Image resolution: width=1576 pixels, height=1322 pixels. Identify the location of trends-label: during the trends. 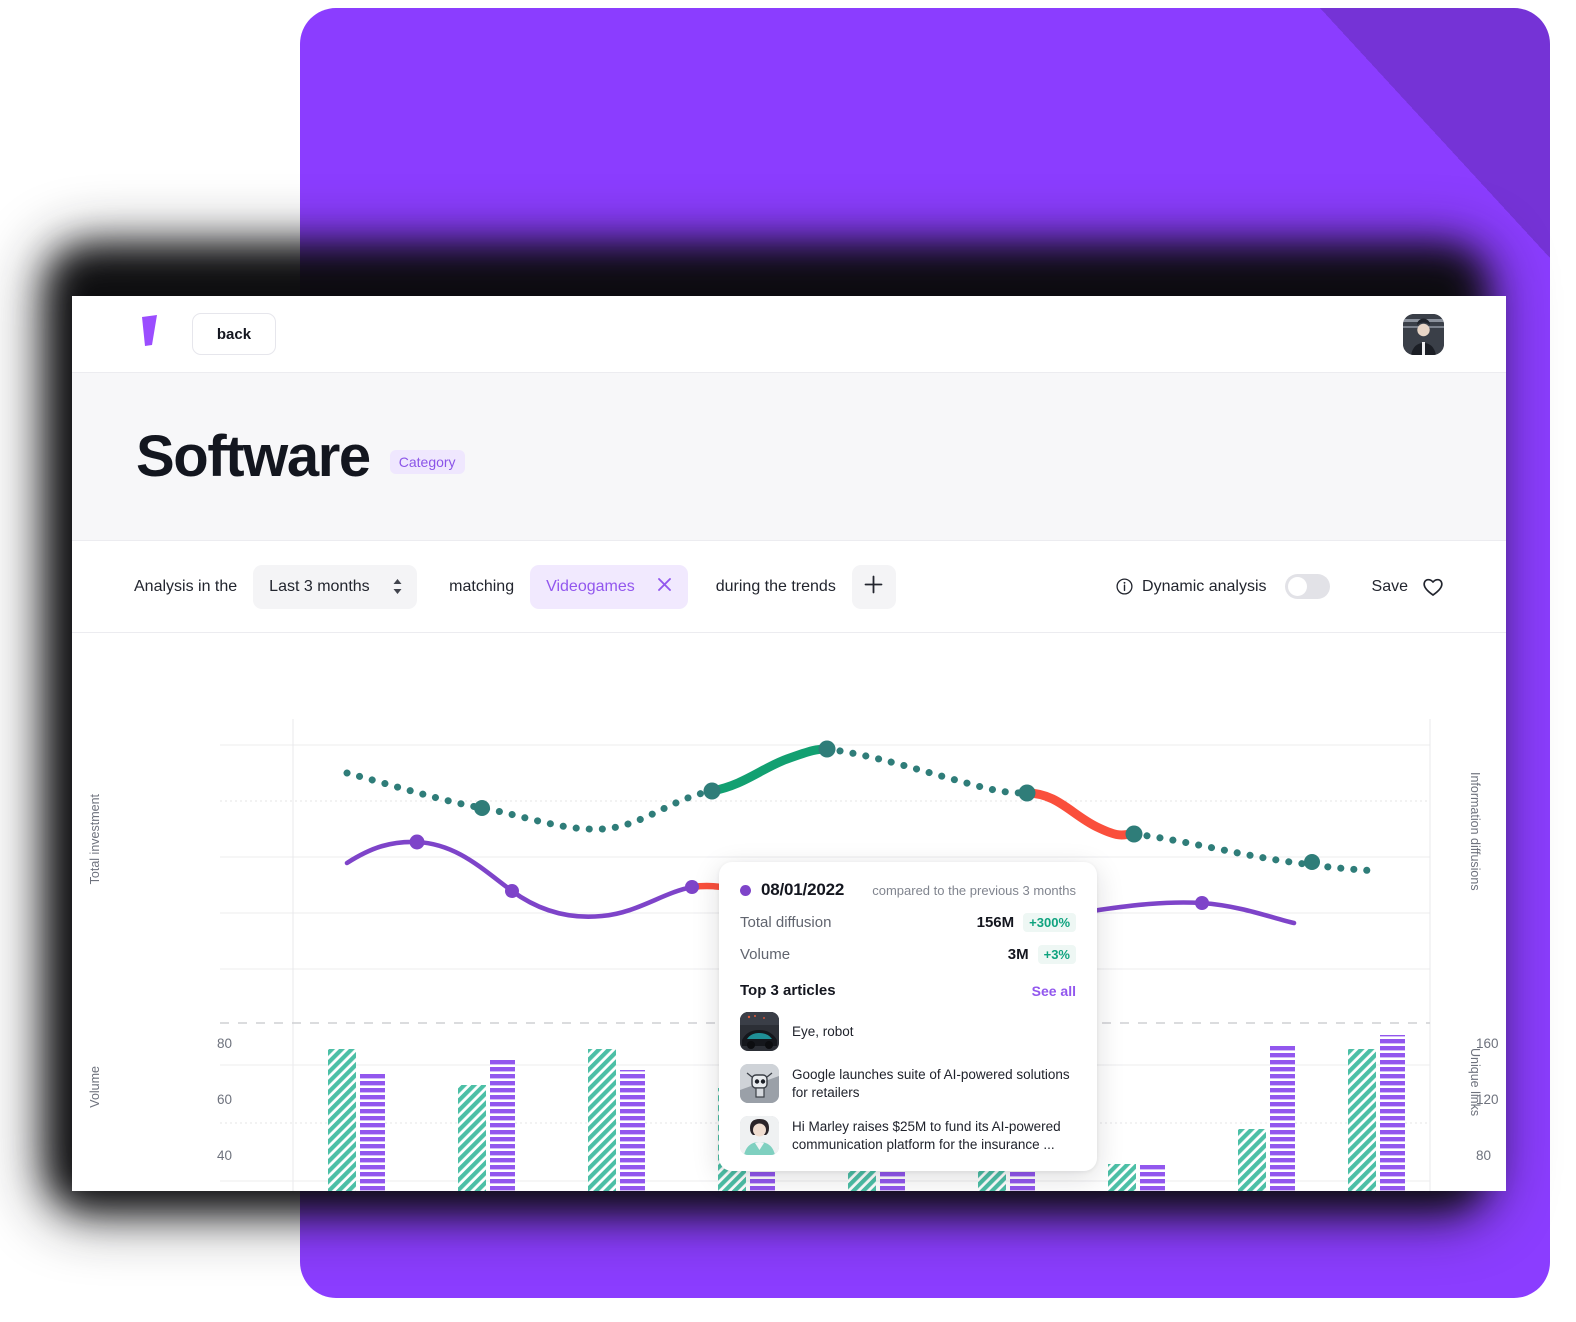
(775, 586).